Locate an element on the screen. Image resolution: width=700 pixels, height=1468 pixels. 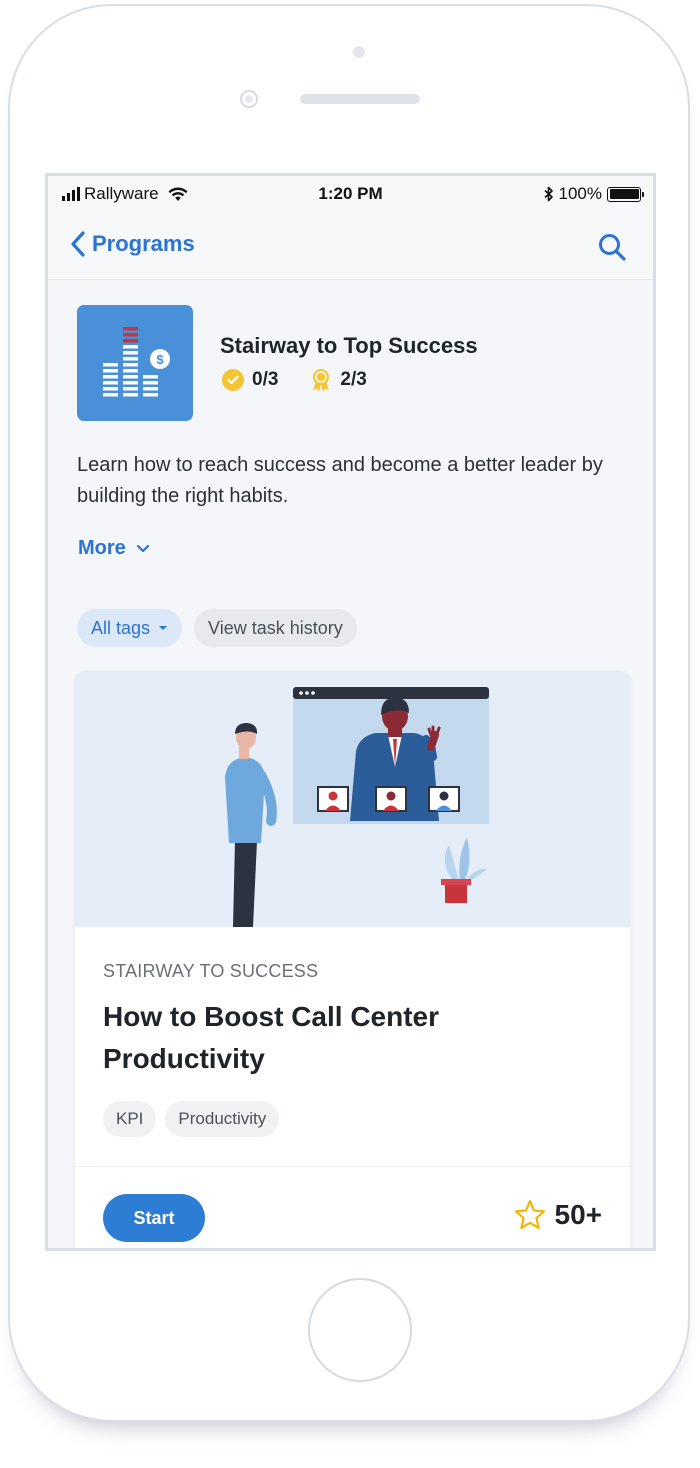
points-reward: 50+ is located at coordinates (558, 1215).